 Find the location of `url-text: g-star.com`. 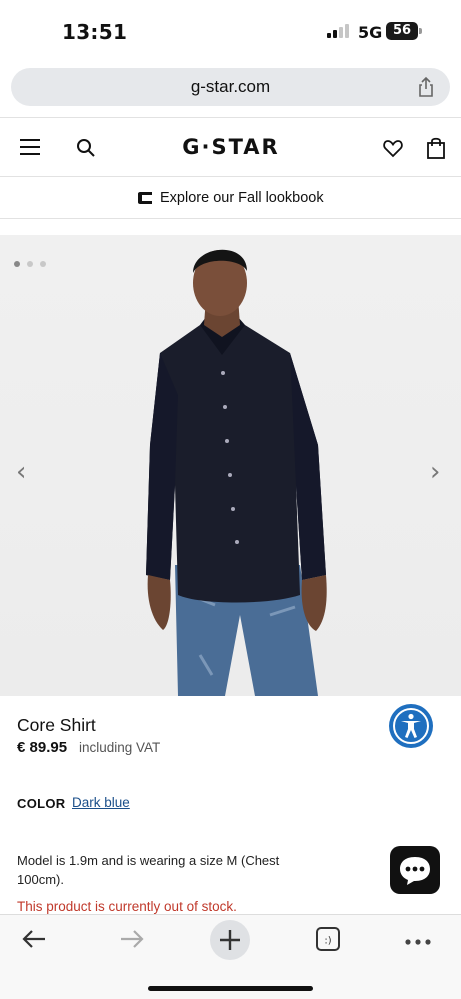

url-text: g-star.com is located at coordinates (230, 87).